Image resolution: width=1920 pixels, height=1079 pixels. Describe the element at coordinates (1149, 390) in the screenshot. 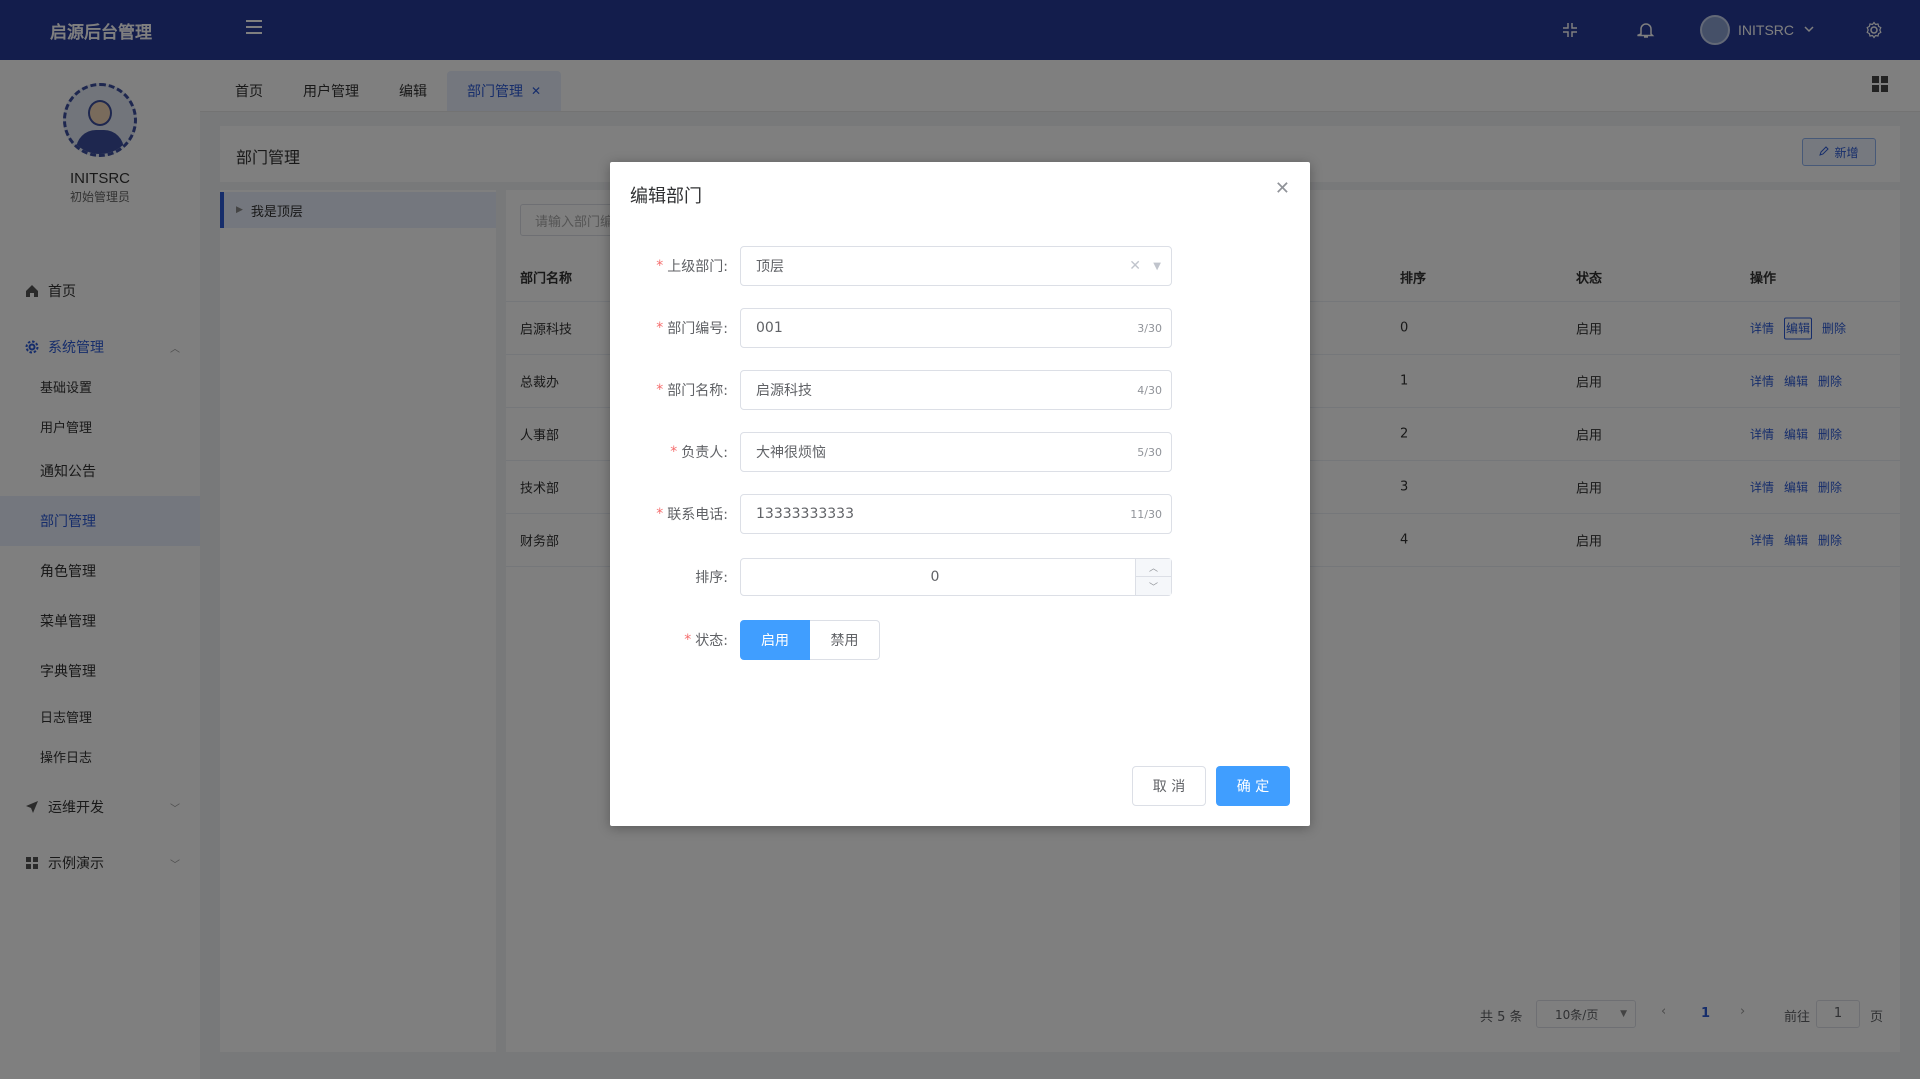

I see `char-count: 4/30` at that location.